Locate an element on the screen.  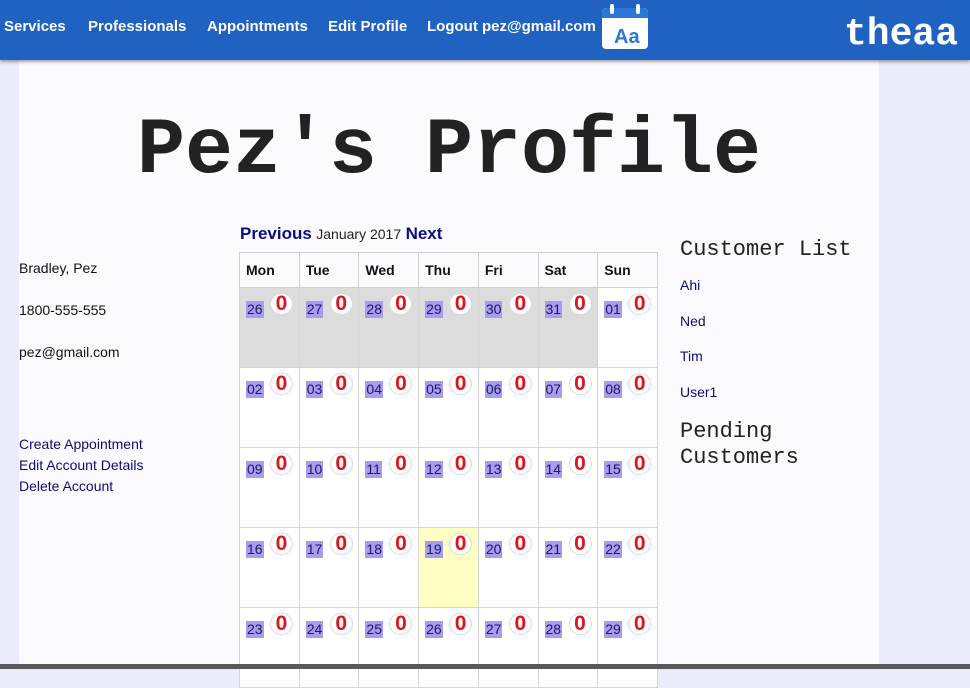
day-number: 06 is located at coordinates (493, 389).